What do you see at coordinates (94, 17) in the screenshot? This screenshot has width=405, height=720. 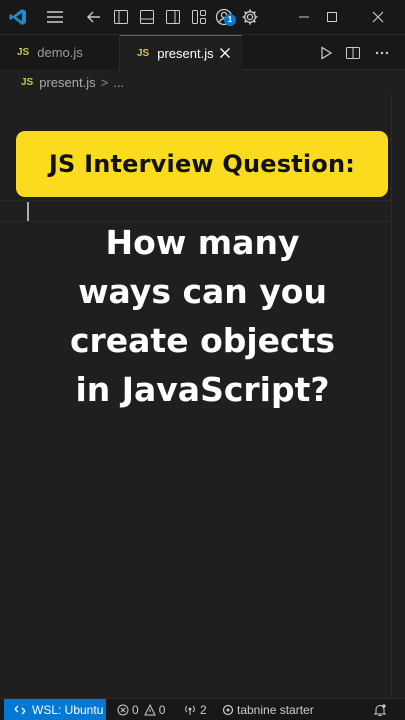 I see `back-arrow-icon` at bounding box center [94, 17].